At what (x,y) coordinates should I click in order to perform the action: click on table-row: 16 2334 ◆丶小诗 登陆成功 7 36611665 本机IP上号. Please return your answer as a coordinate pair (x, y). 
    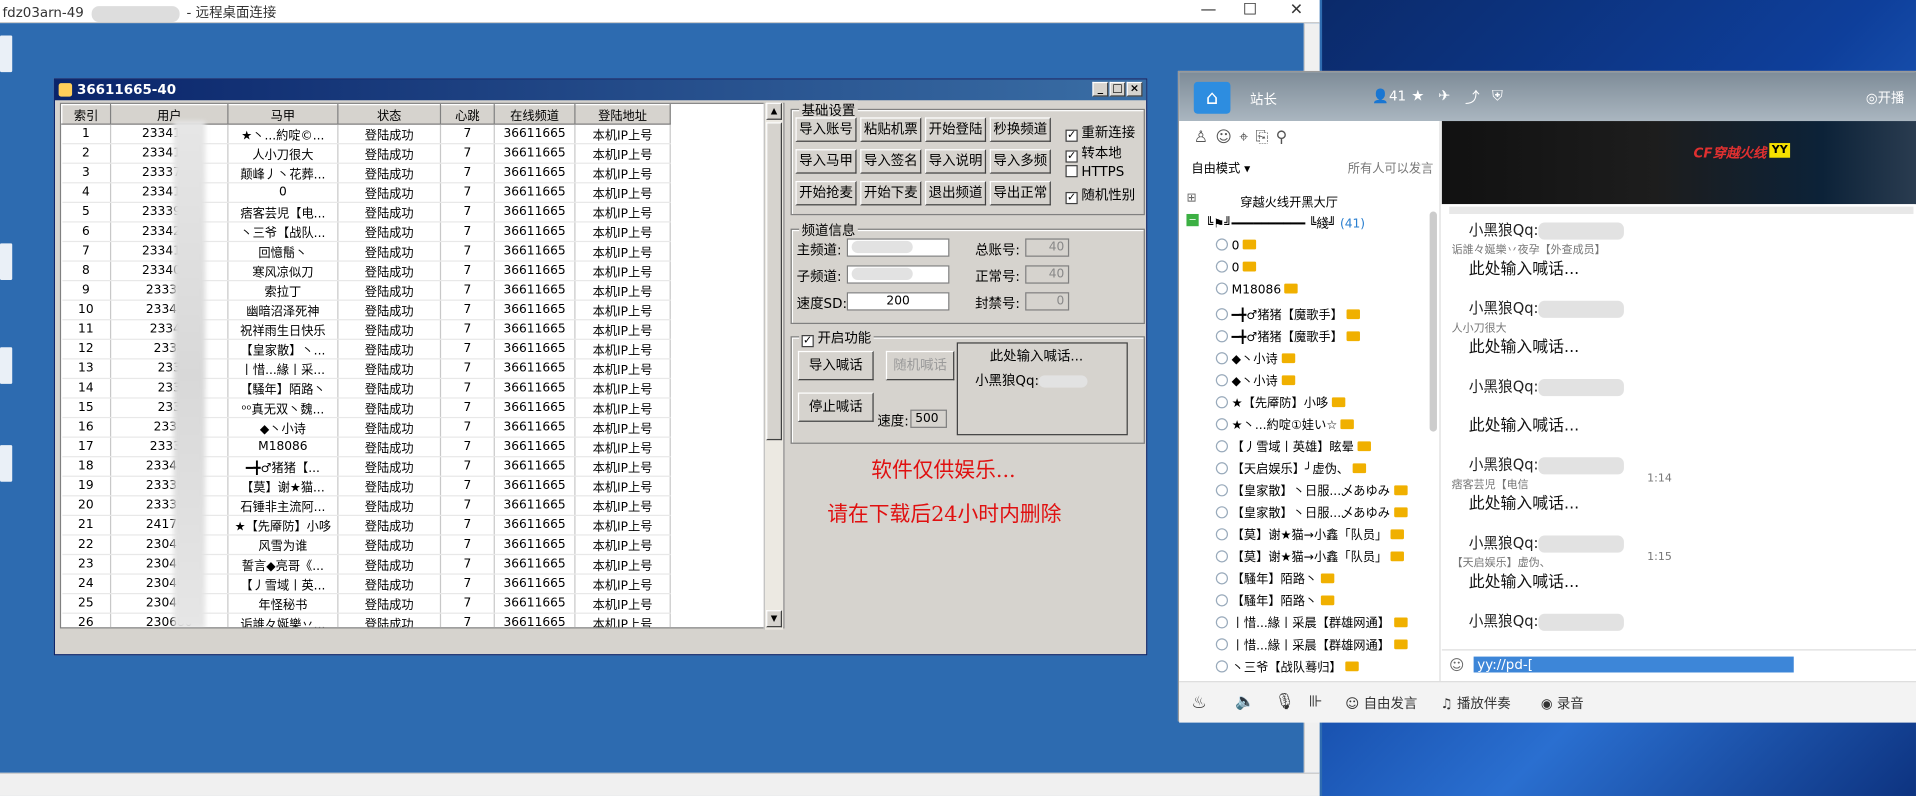
    Looking at the image, I should click on (366, 427).